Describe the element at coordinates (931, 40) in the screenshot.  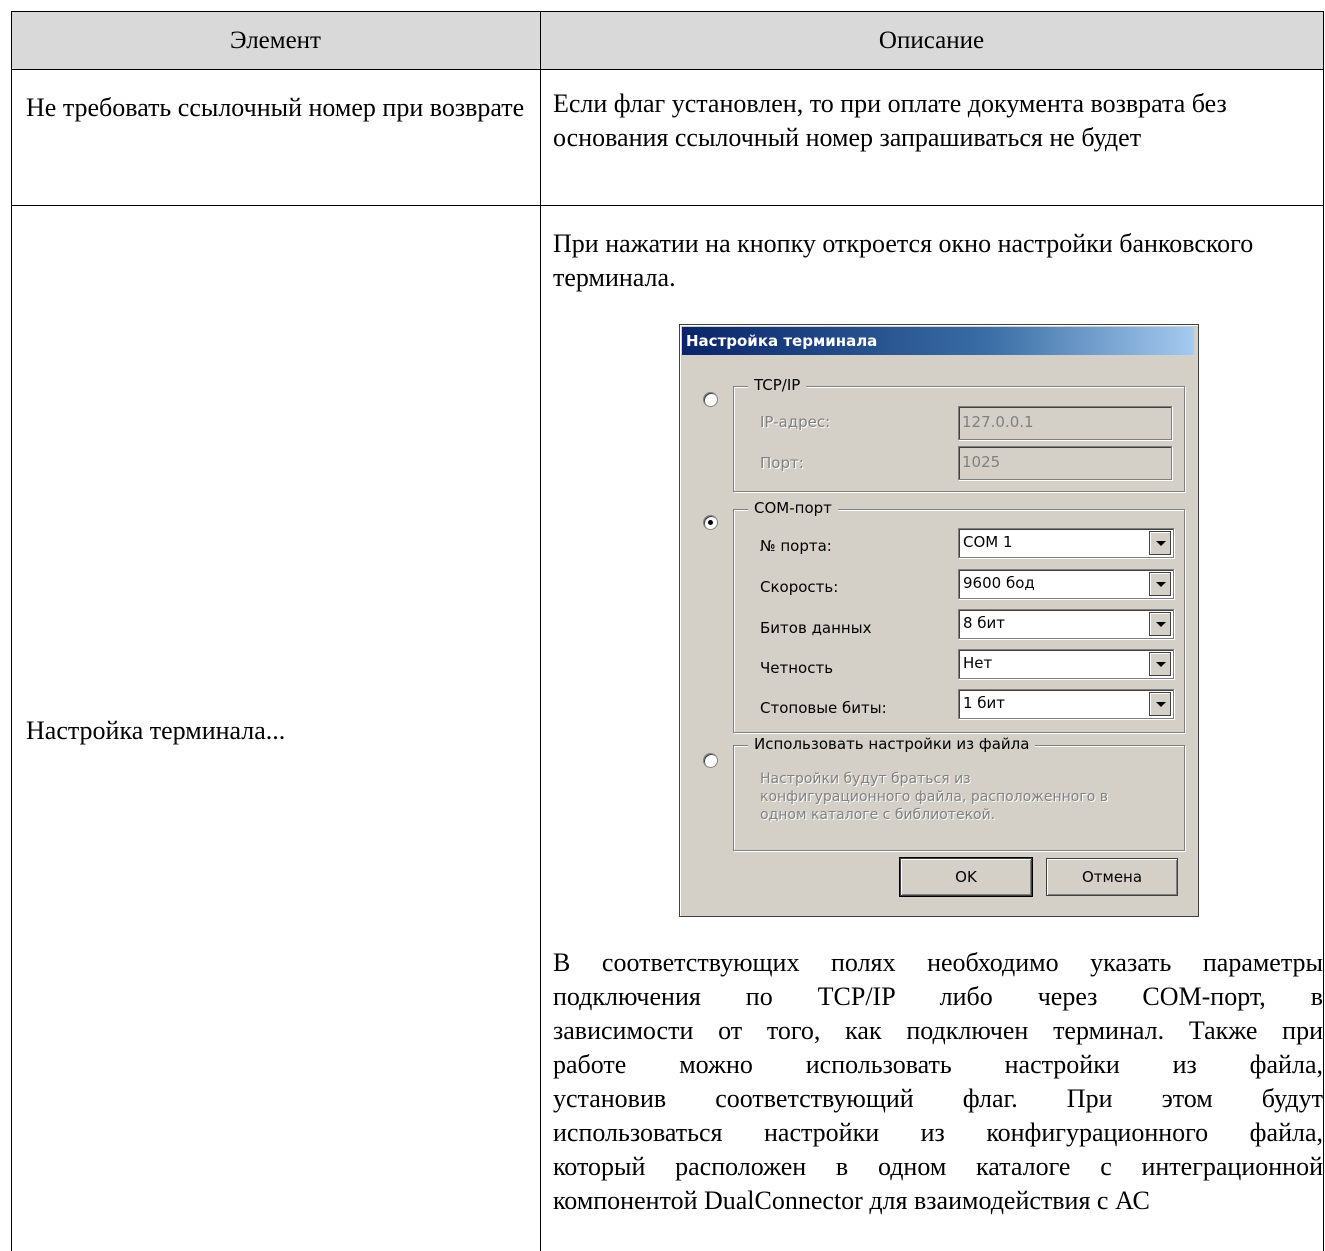
I see `column-header-description: Описание` at that location.